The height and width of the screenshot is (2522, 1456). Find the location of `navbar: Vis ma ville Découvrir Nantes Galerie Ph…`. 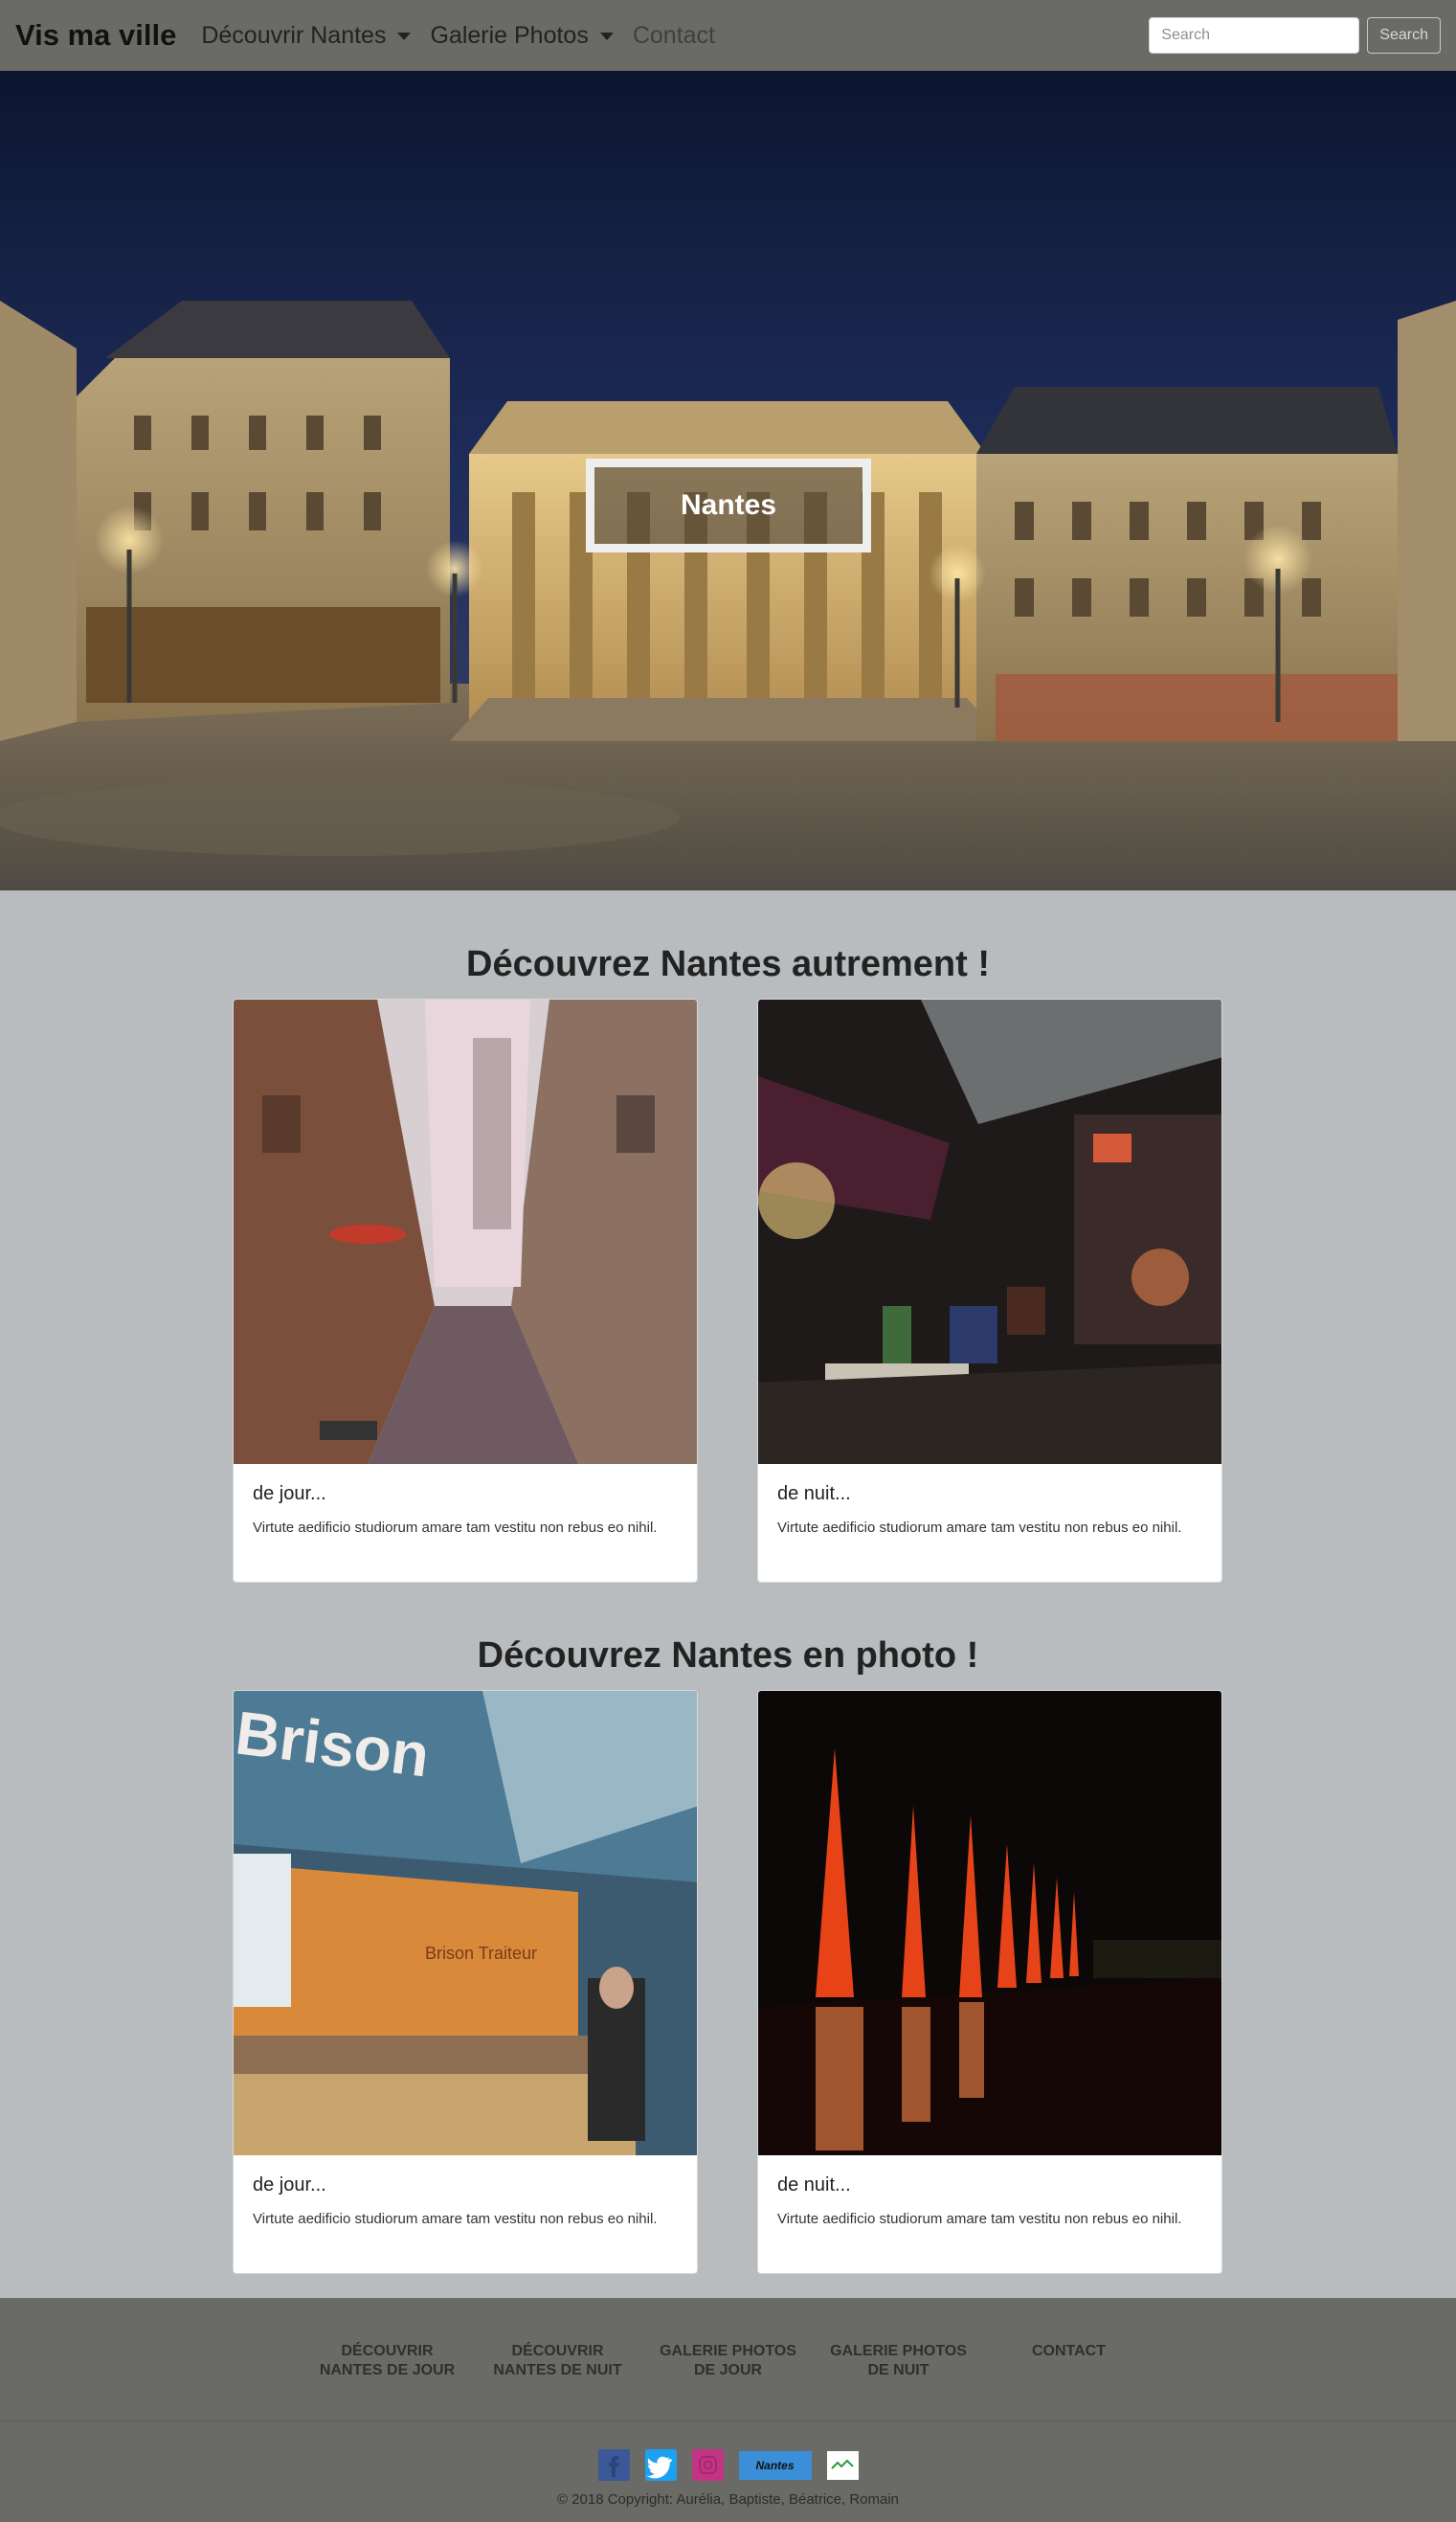

navbar: Vis ma ville Découvrir Nantes Galerie Ph… is located at coordinates (728, 35).